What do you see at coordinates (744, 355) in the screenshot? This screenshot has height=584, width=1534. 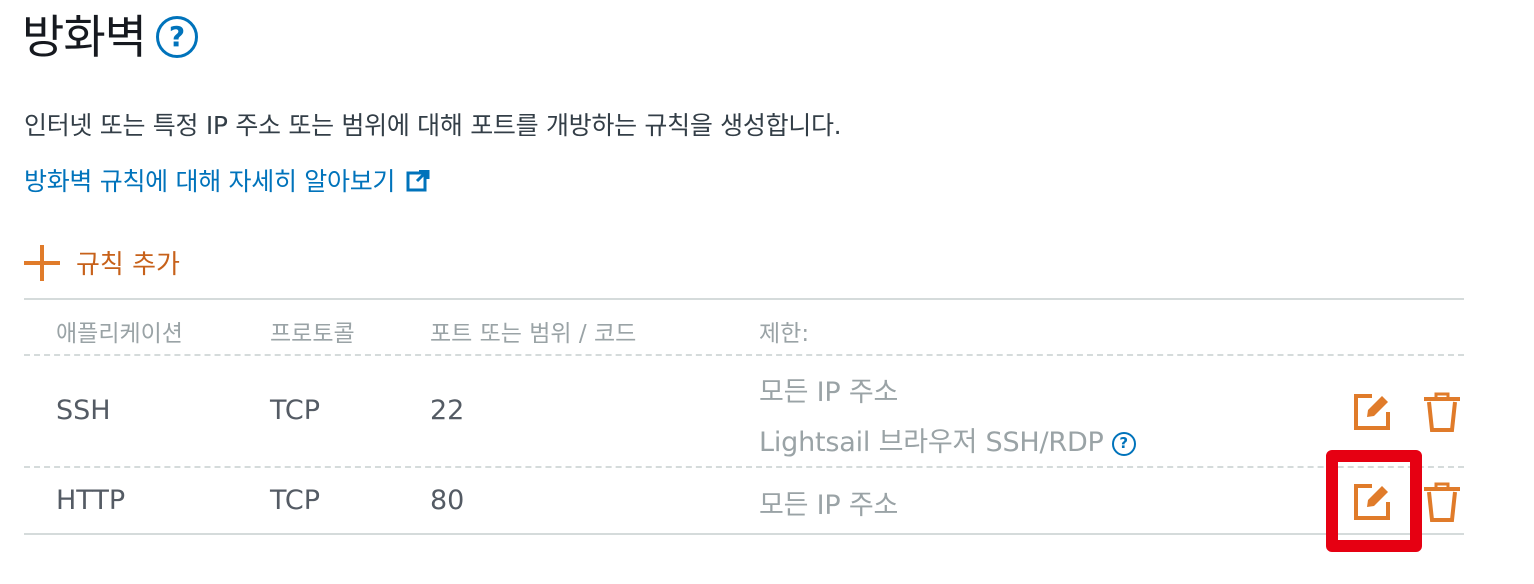 I see `header-divider` at bounding box center [744, 355].